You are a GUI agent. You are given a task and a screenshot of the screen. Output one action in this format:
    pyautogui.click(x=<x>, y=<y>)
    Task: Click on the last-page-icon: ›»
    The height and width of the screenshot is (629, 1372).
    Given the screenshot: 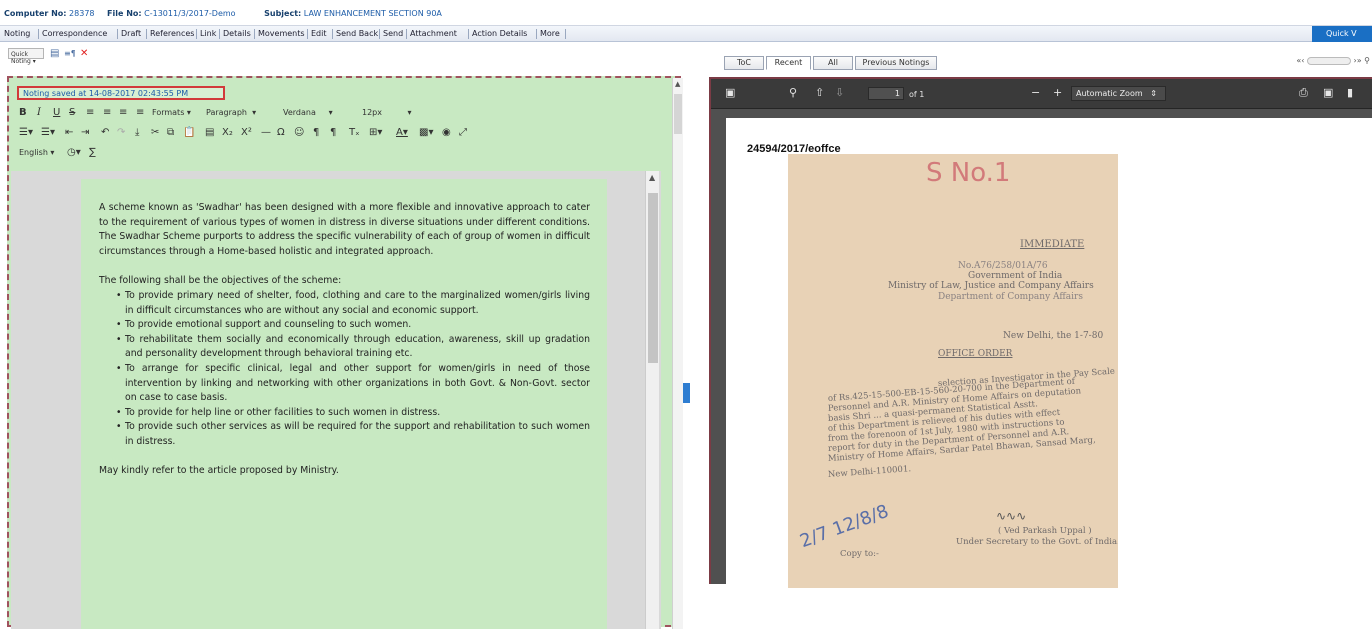 What is the action you would take?
    pyautogui.click(x=1358, y=60)
    